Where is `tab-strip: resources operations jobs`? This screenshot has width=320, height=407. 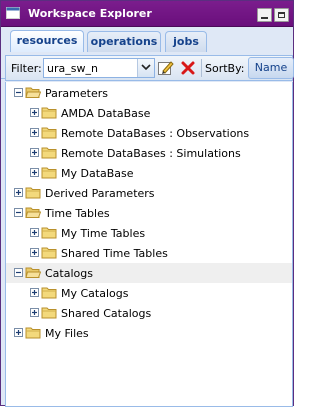 tab-strip: resources operations jobs is located at coordinates (147, 53).